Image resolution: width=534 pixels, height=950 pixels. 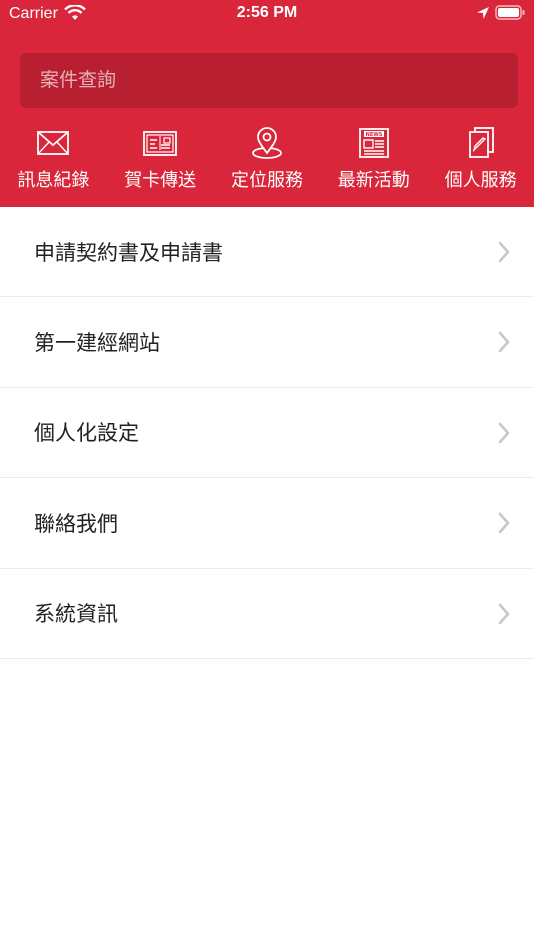 What do you see at coordinates (53, 180) in the screenshot?
I see `quick-action-label: 訊息紀錄` at bounding box center [53, 180].